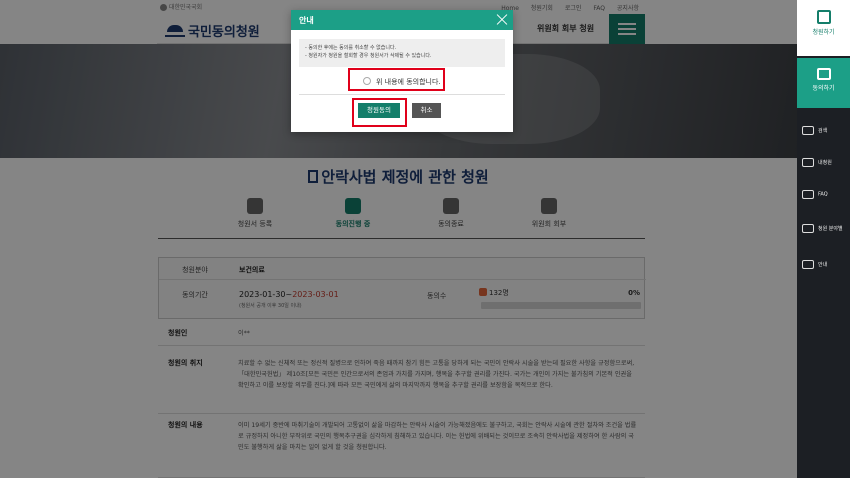  I want to click on category-tree-icon, so click(808, 228).